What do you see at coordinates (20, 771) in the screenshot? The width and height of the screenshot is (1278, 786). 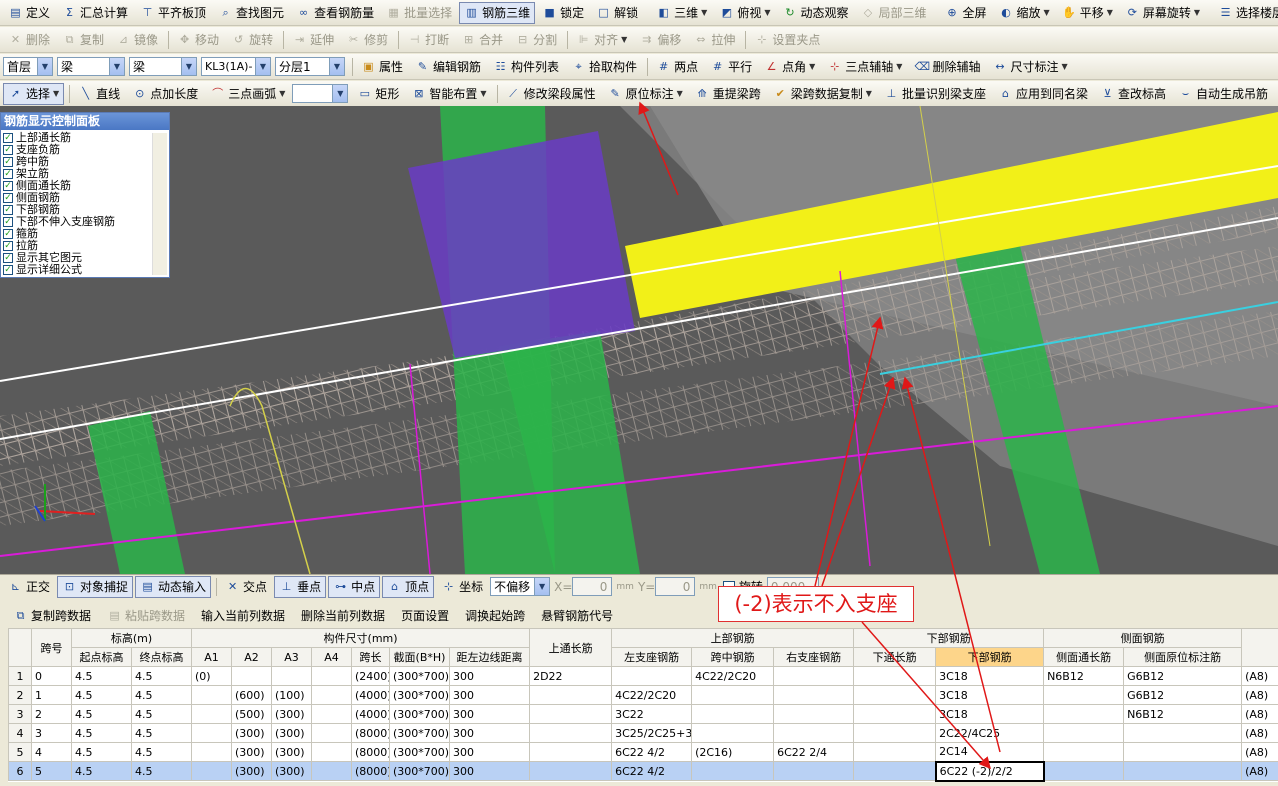 I see `row-number-cell: 6` at bounding box center [20, 771].